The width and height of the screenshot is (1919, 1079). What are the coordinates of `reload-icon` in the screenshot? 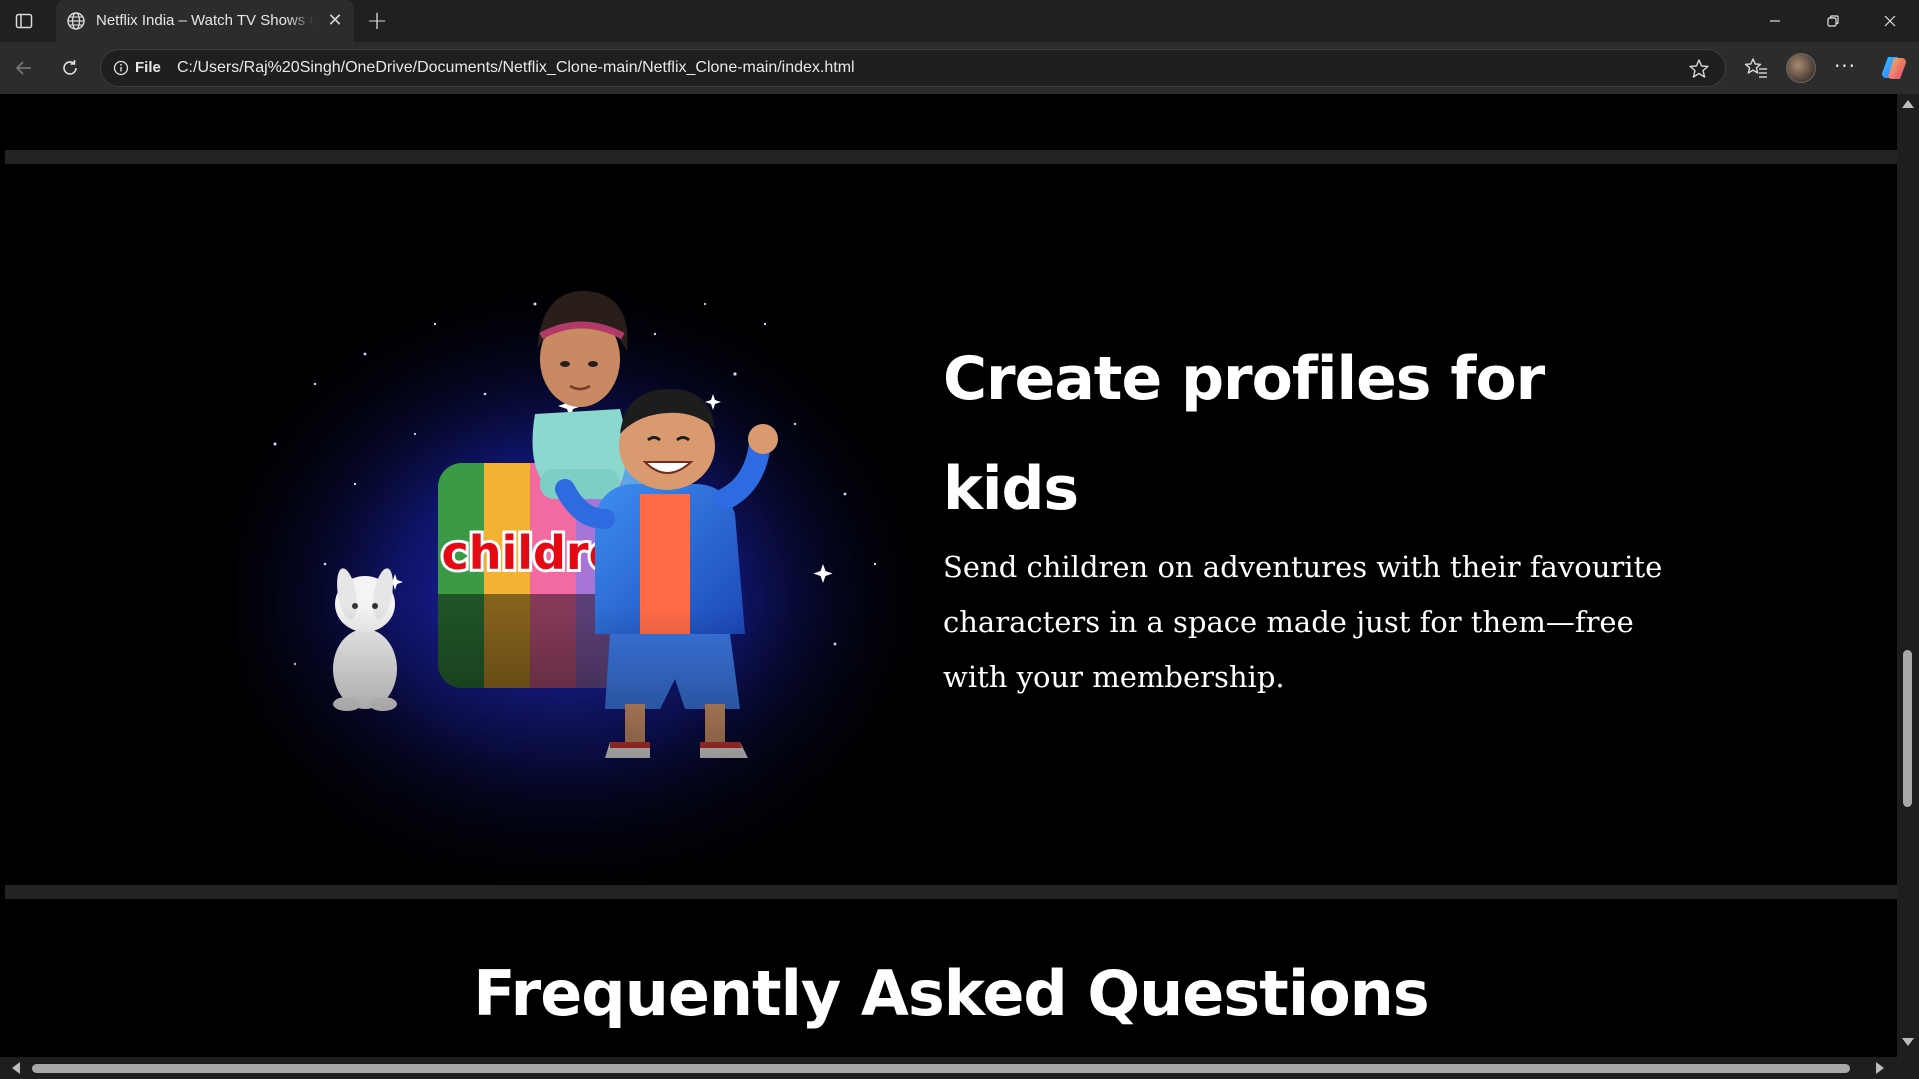 It's located at (70, 67).